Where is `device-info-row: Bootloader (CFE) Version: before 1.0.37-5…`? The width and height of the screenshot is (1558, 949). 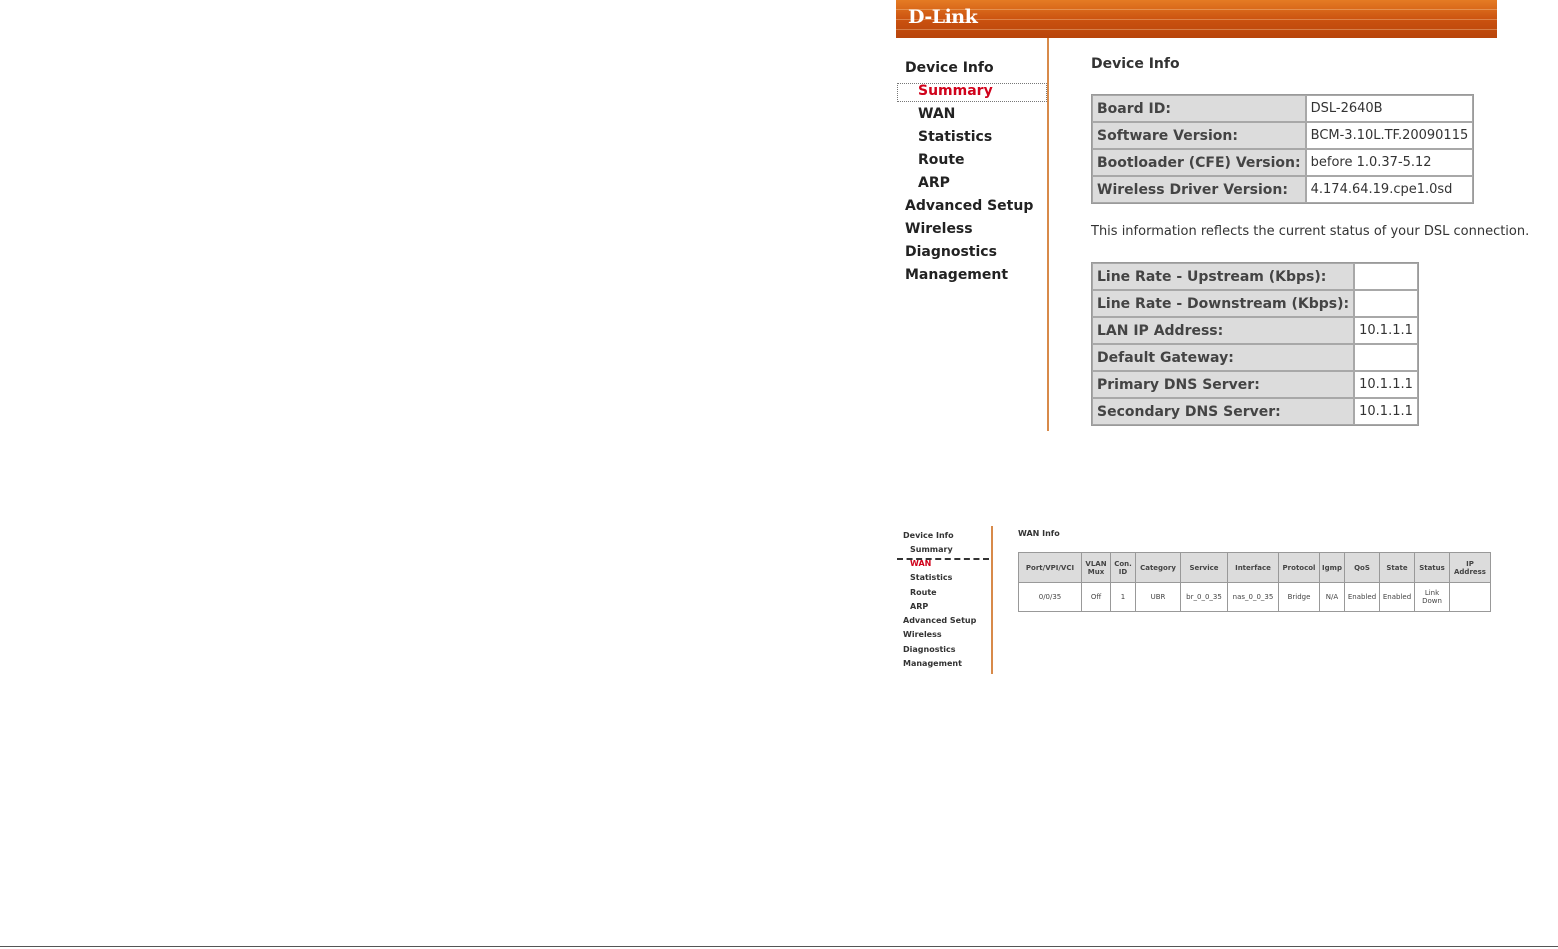 device-info-row: Bootloader (CFE) Version: before 1.0.37-5… is located at coordinates (1283, 162).